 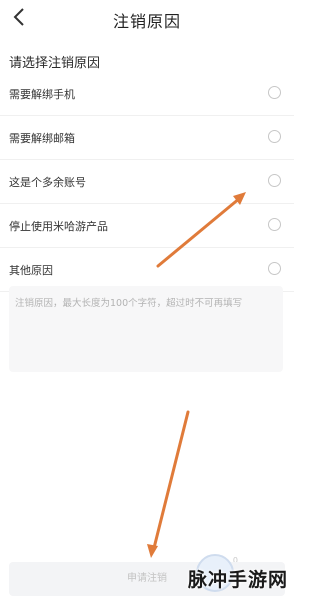 I want to click on option-label: 需要解绑邮箱, so click(x=42, y=138).